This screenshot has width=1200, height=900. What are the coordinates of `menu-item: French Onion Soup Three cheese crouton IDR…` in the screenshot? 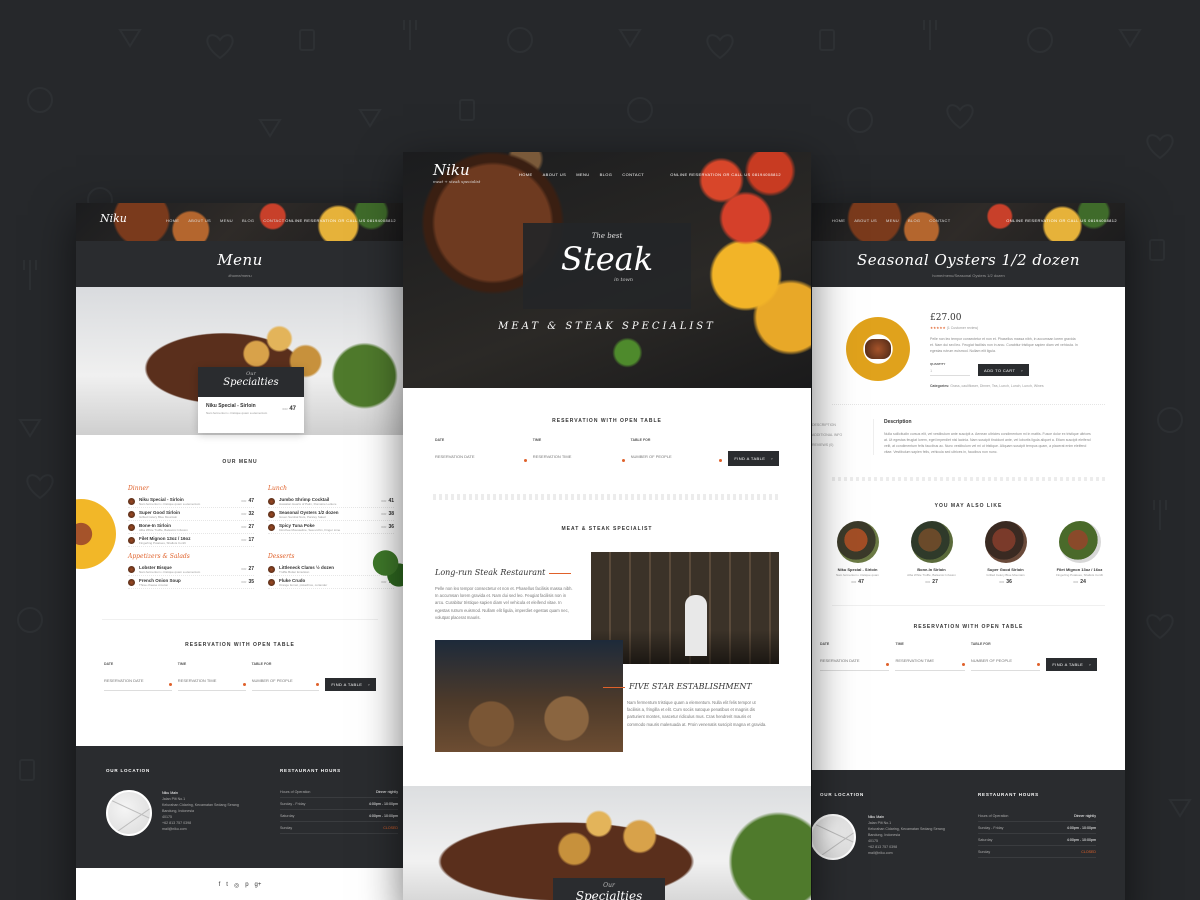 It's located at (191, 582).